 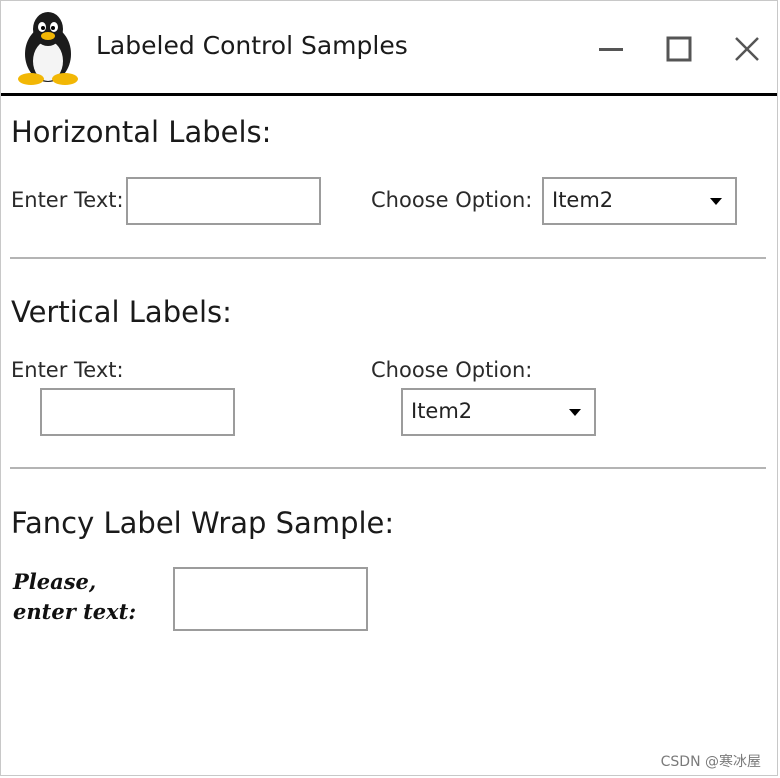 I want to click on horizontal-option-label: Choose Option:, so click(x=452, y=200).